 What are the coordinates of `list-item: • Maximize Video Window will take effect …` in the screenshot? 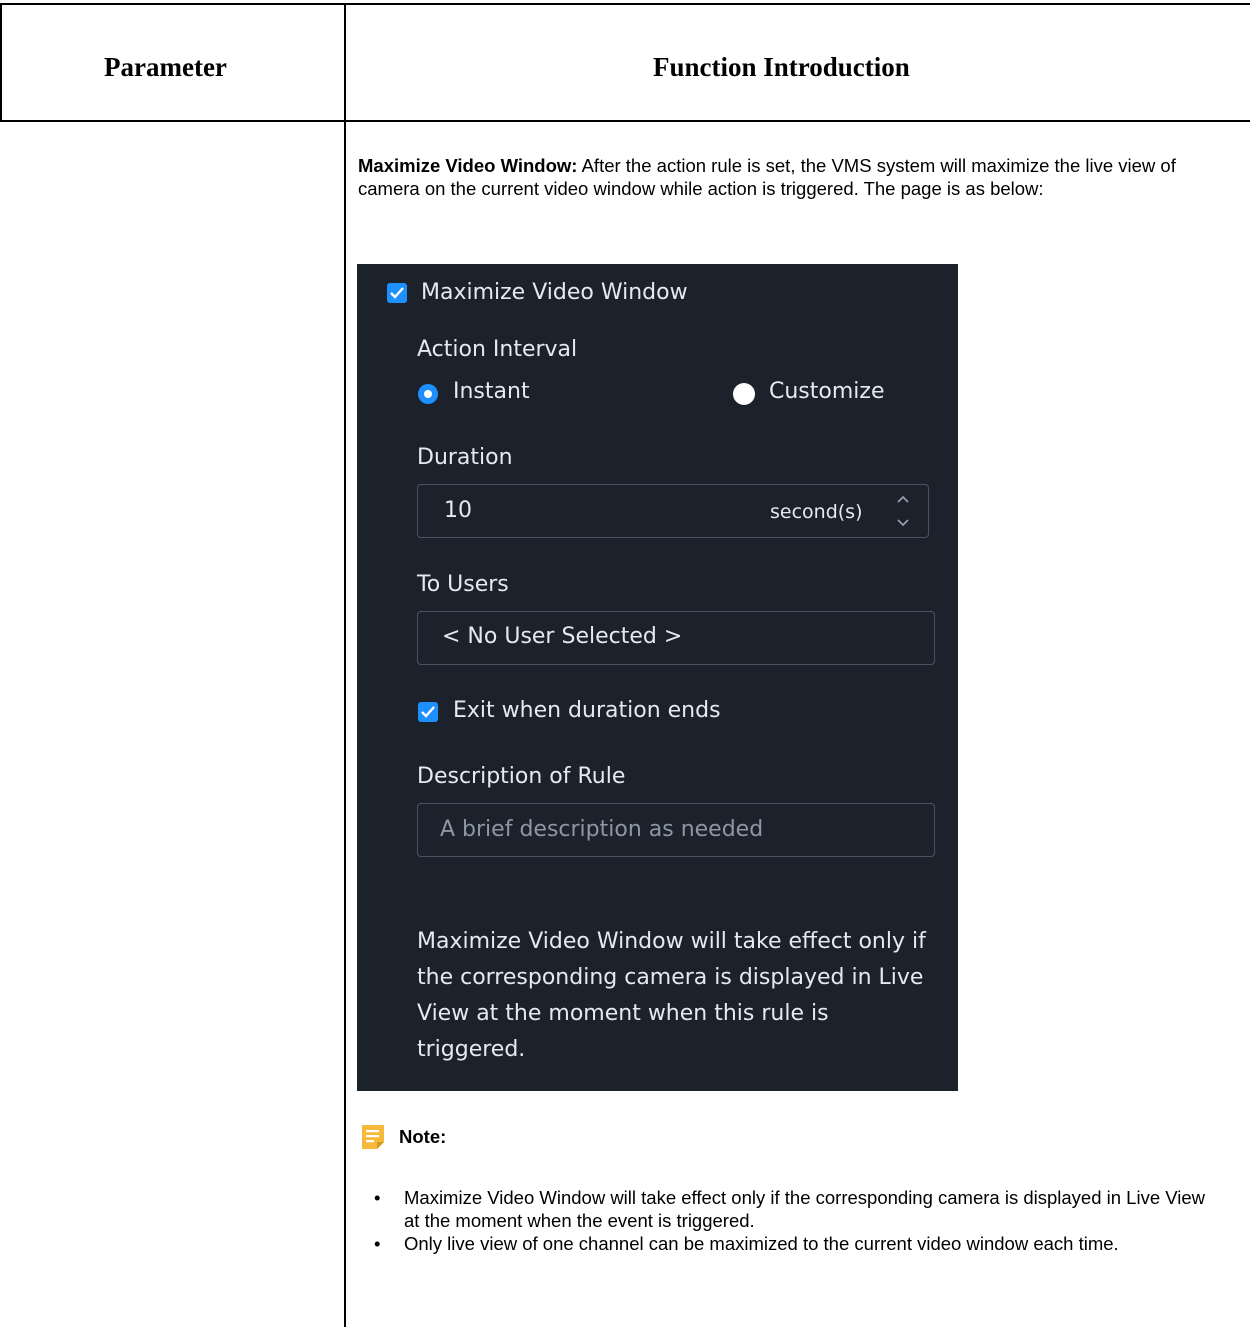 It's located at (790, 1209).